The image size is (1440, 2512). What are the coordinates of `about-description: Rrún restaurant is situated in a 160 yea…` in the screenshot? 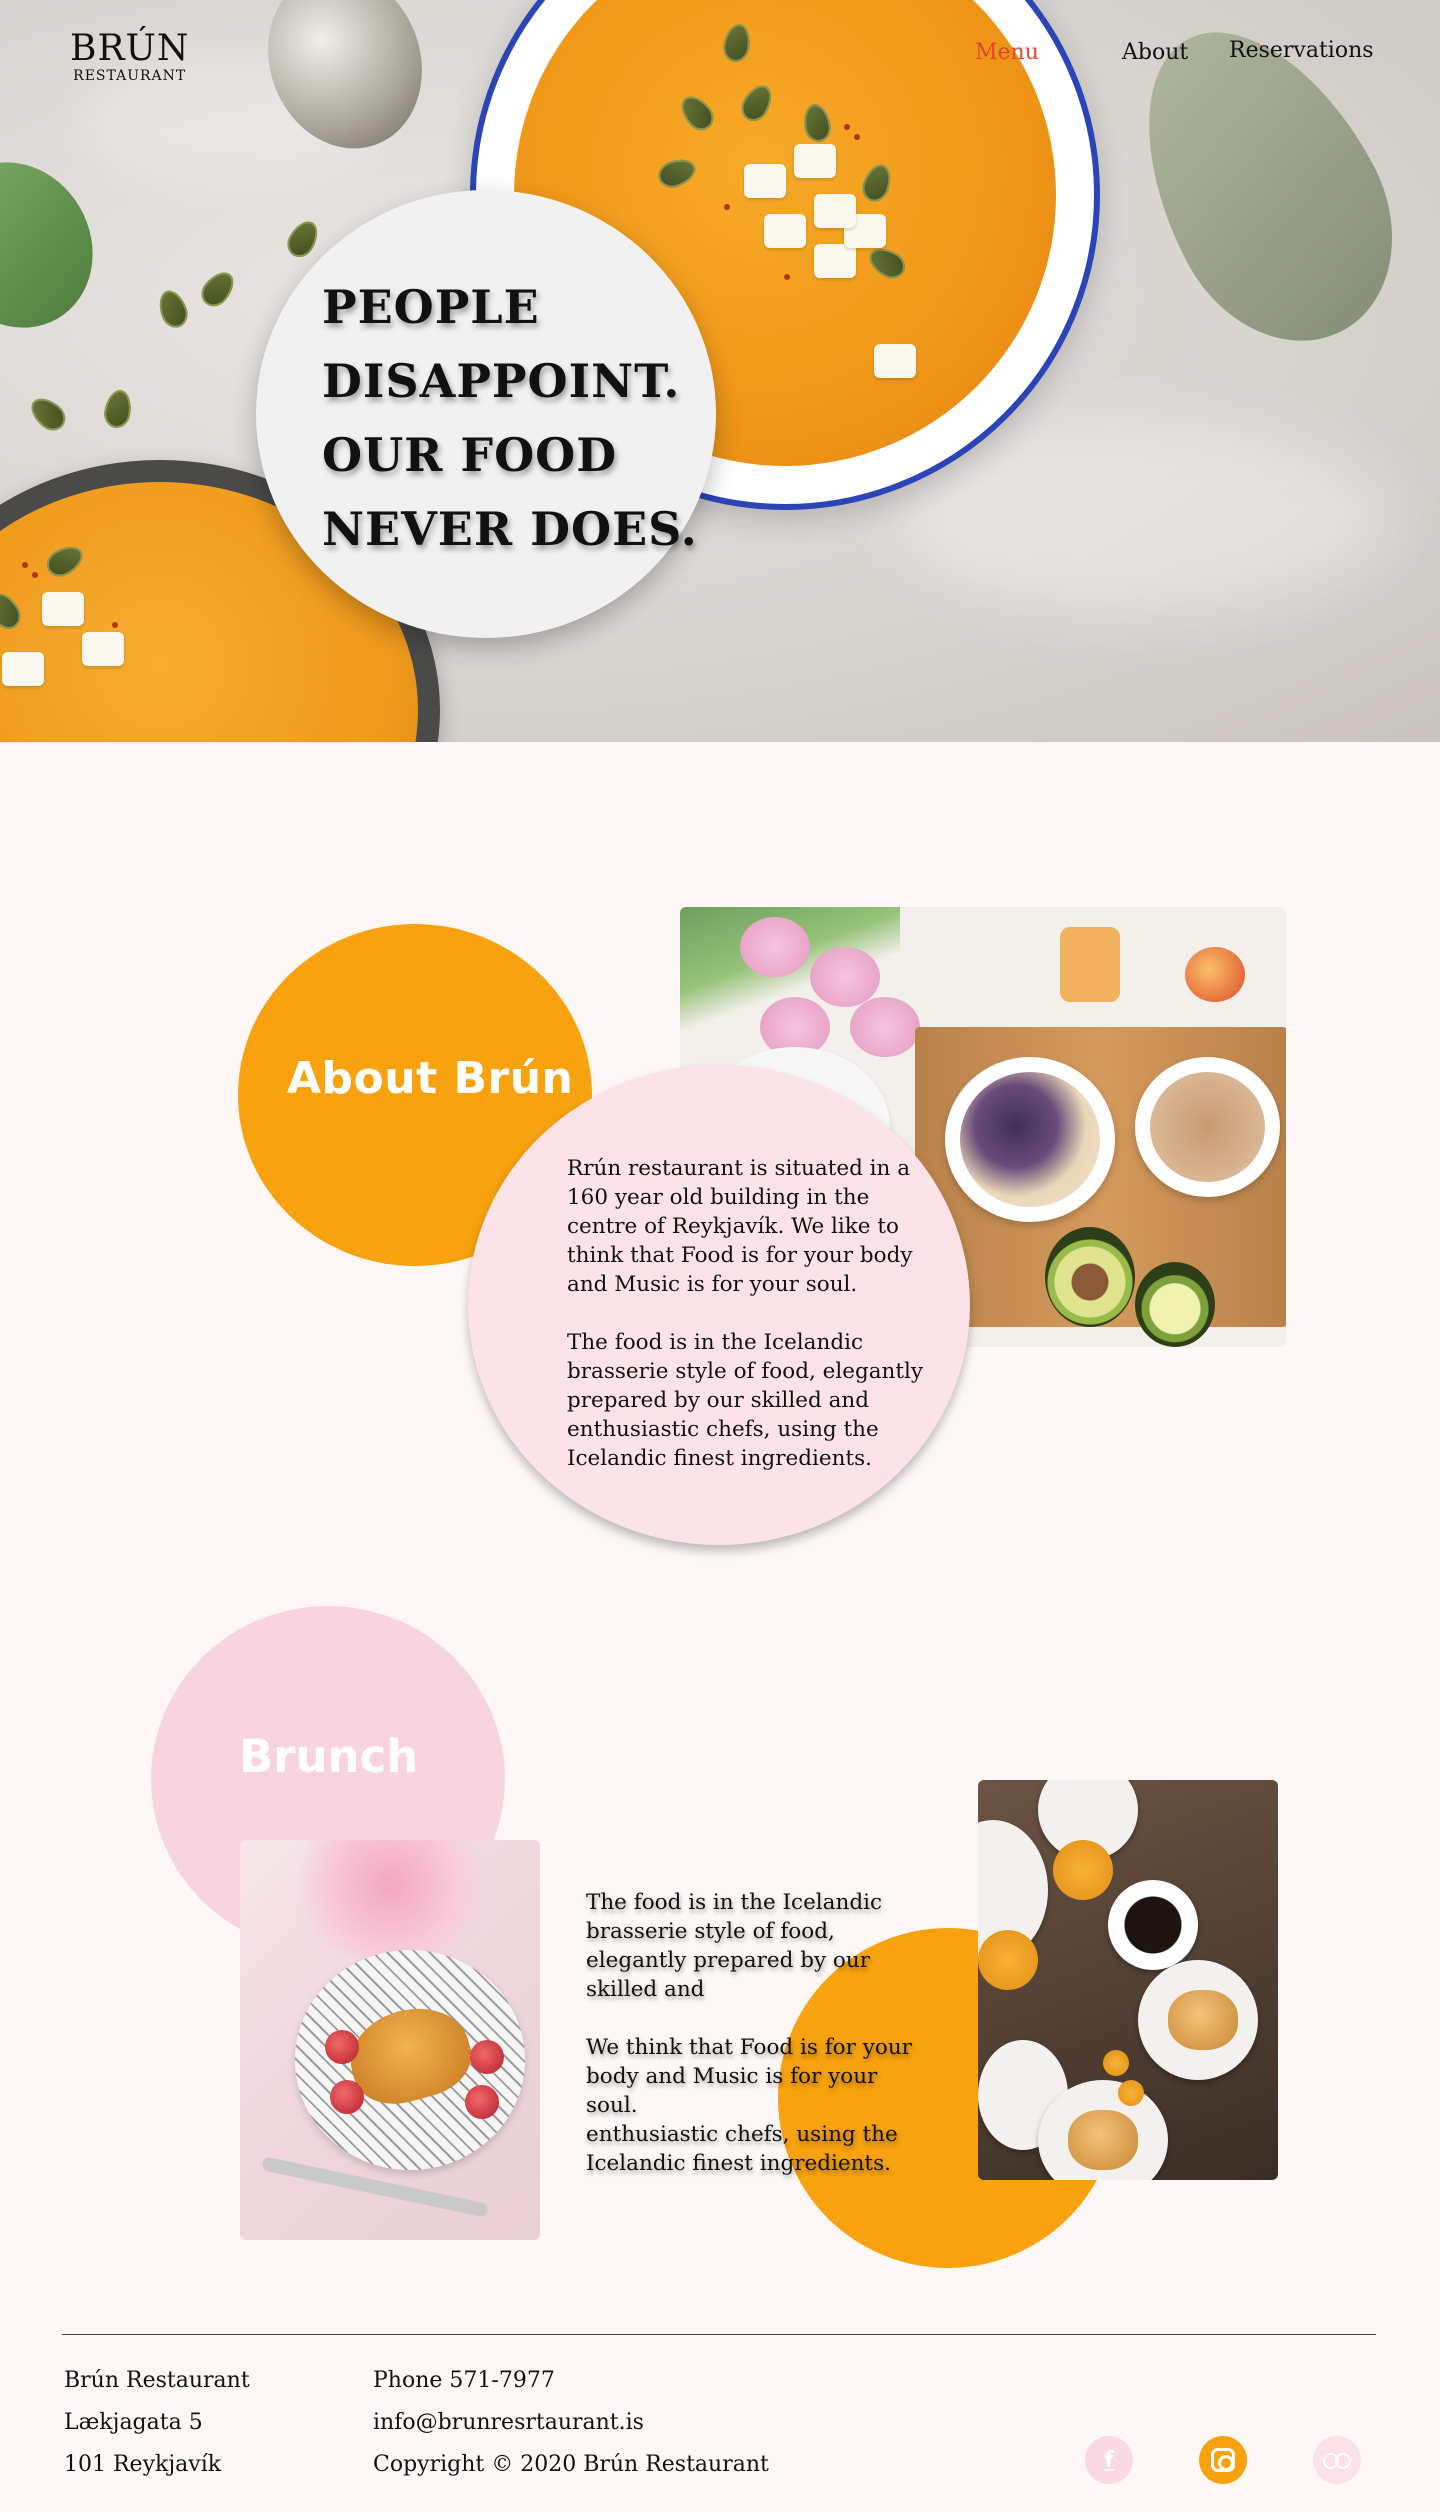 It's located at (745, 1313).